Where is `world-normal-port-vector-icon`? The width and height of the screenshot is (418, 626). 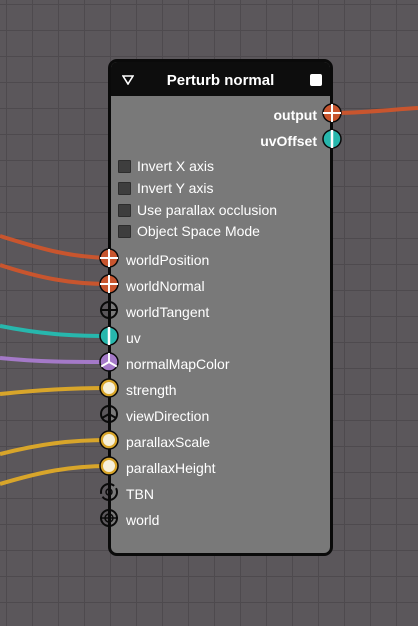 world-normal-port-vector-icon is located at coordinates (109, 284).